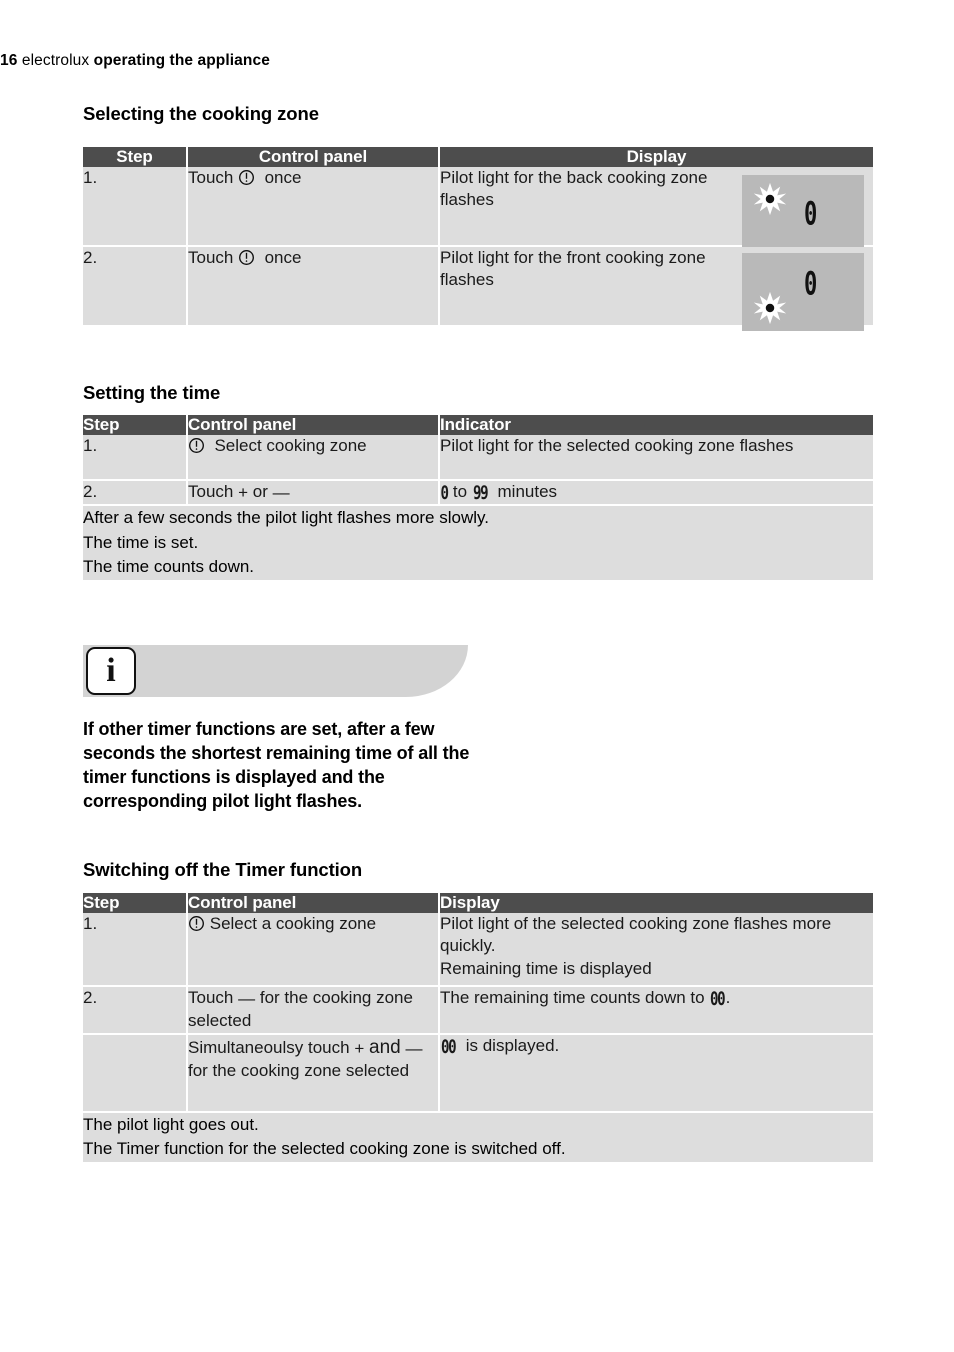 This screenshot has height=1352, width=954. Describe the element at coordinates (299, 1071) in the screenshot. I see `for-cooking-zone-label: for the cooking zone selected` at that location.